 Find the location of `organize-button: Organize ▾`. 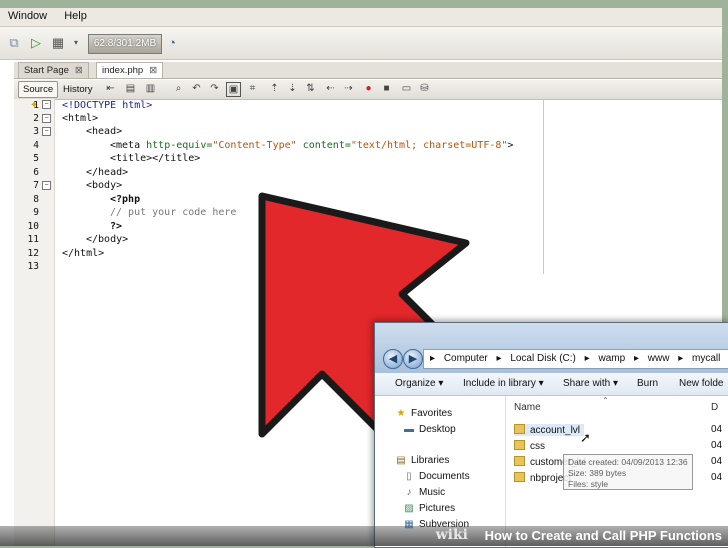

organize-button: Organize ▾ is located at coordinates (419, 383).